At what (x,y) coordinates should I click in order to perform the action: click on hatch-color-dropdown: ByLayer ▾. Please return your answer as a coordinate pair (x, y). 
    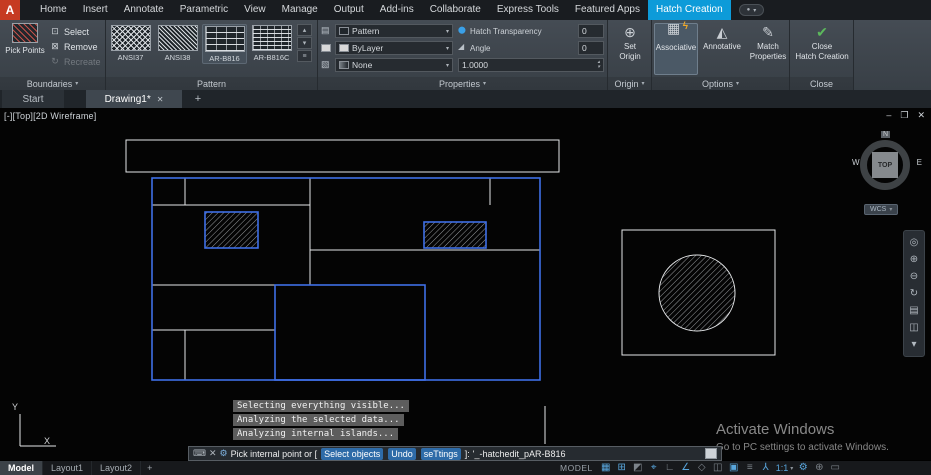
    Looking at the image, I should click on (394, 48).